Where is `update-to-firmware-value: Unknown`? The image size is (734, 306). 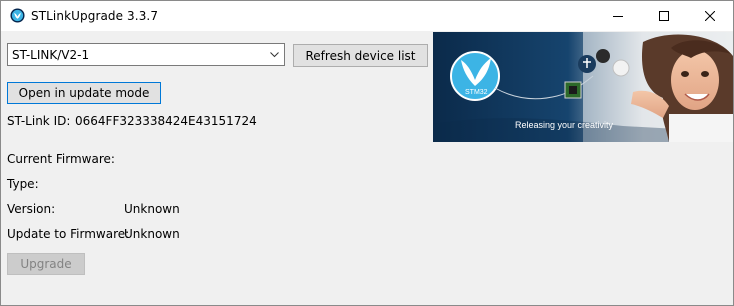
update-to-firmware-value: Unknown is located at coordinates (152, 234).